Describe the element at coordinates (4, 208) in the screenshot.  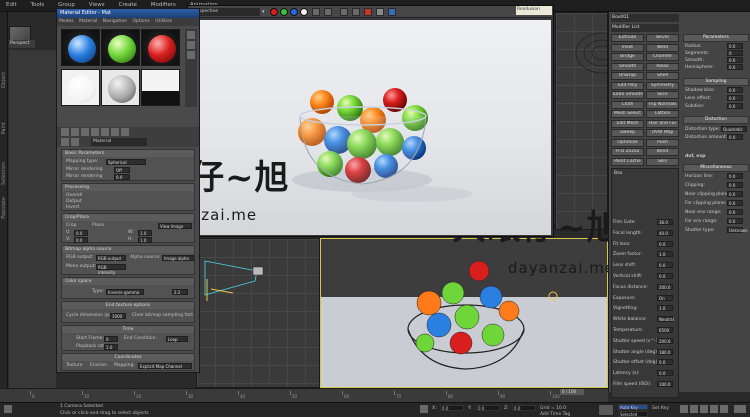
I see `ribbon-tab-populate: Populate` at that location.